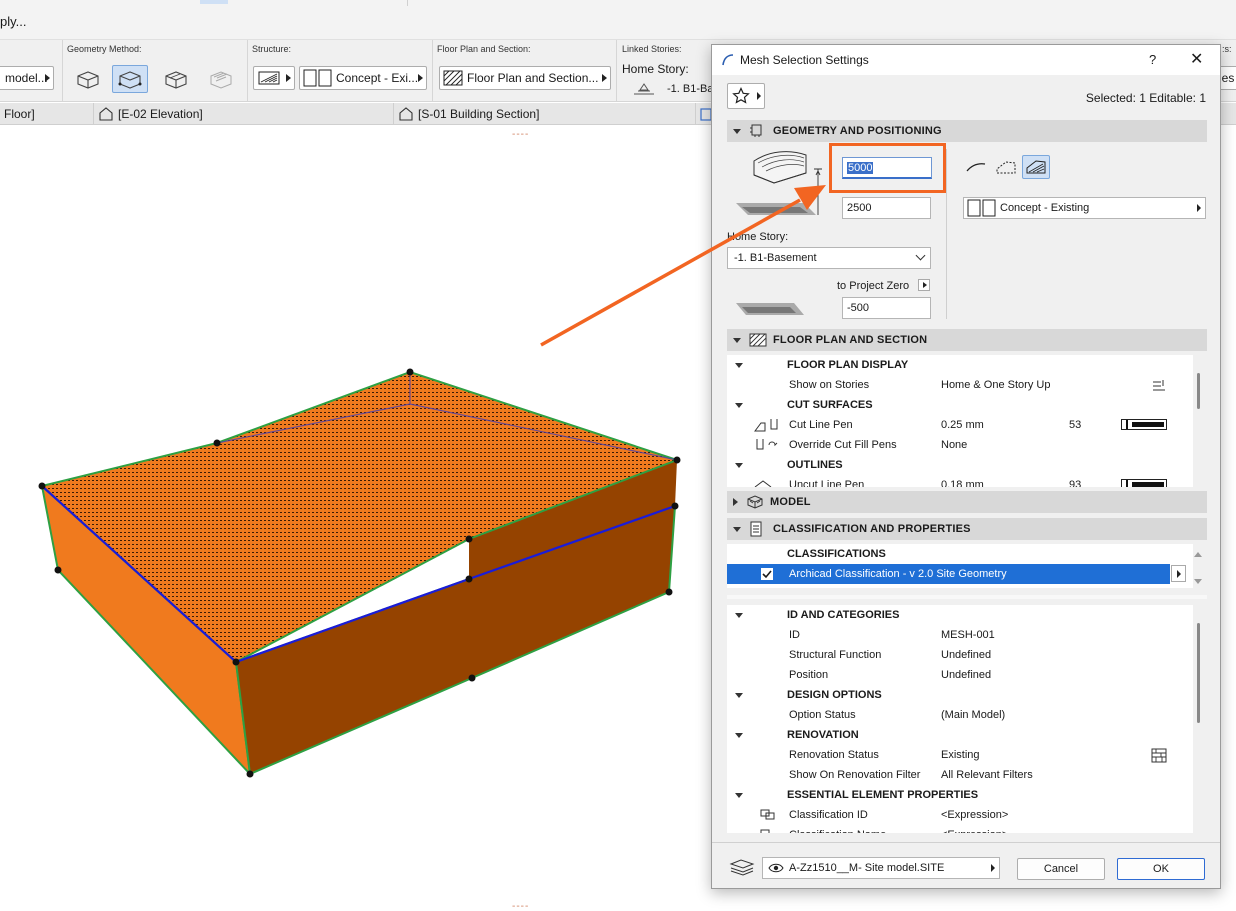  I want to click on project-zero-input: -500, so click(886, 308).